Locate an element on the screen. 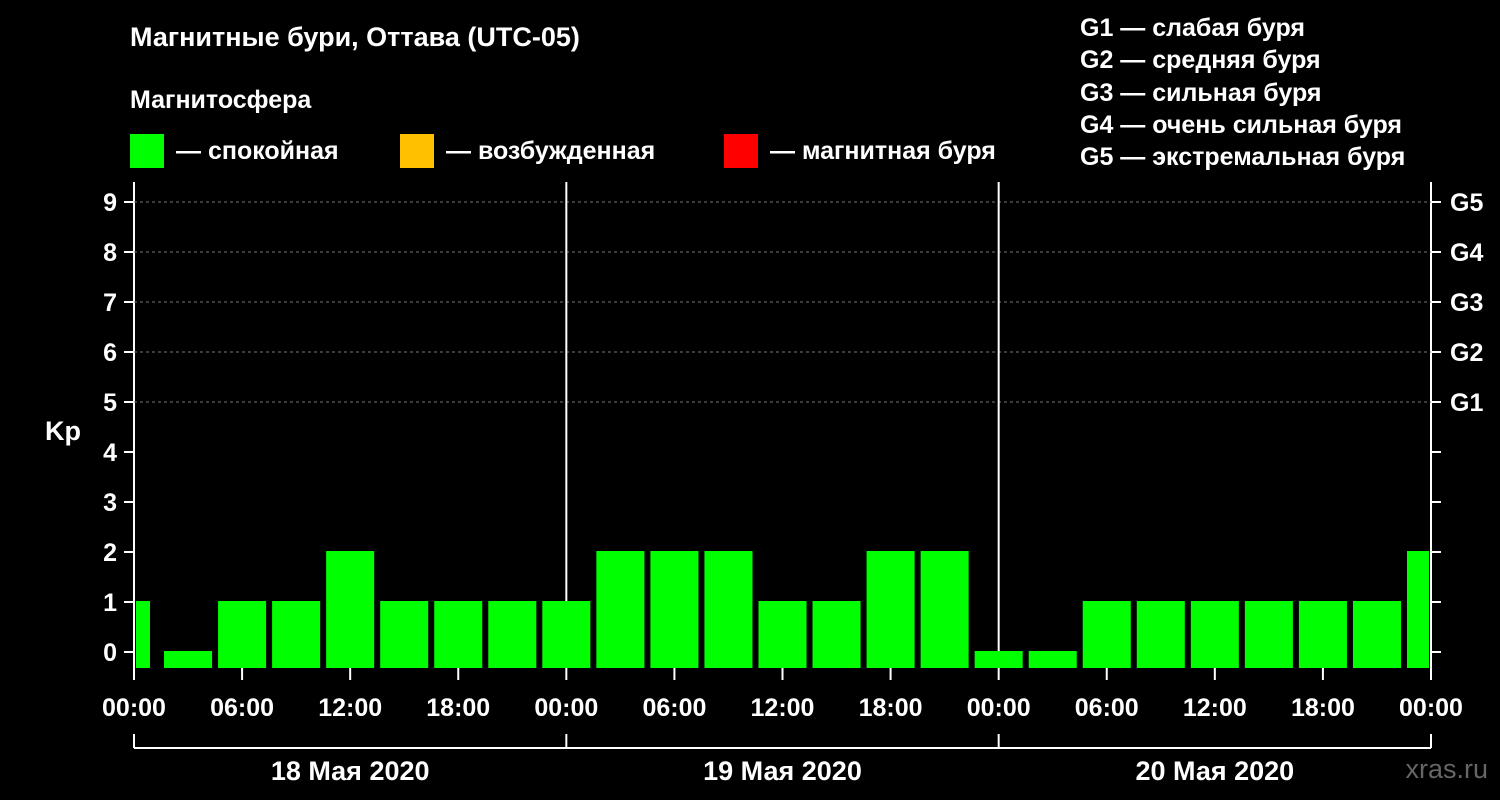 The image size is (1500, 800). y-tick-label-0: 0 is located at coordinates (110, 653).